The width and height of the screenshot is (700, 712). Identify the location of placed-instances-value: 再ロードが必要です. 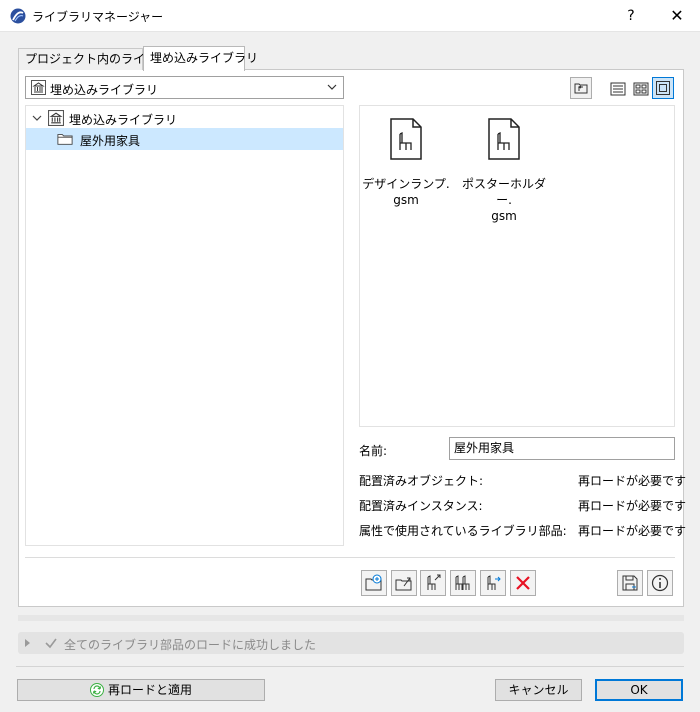
(632, 506).